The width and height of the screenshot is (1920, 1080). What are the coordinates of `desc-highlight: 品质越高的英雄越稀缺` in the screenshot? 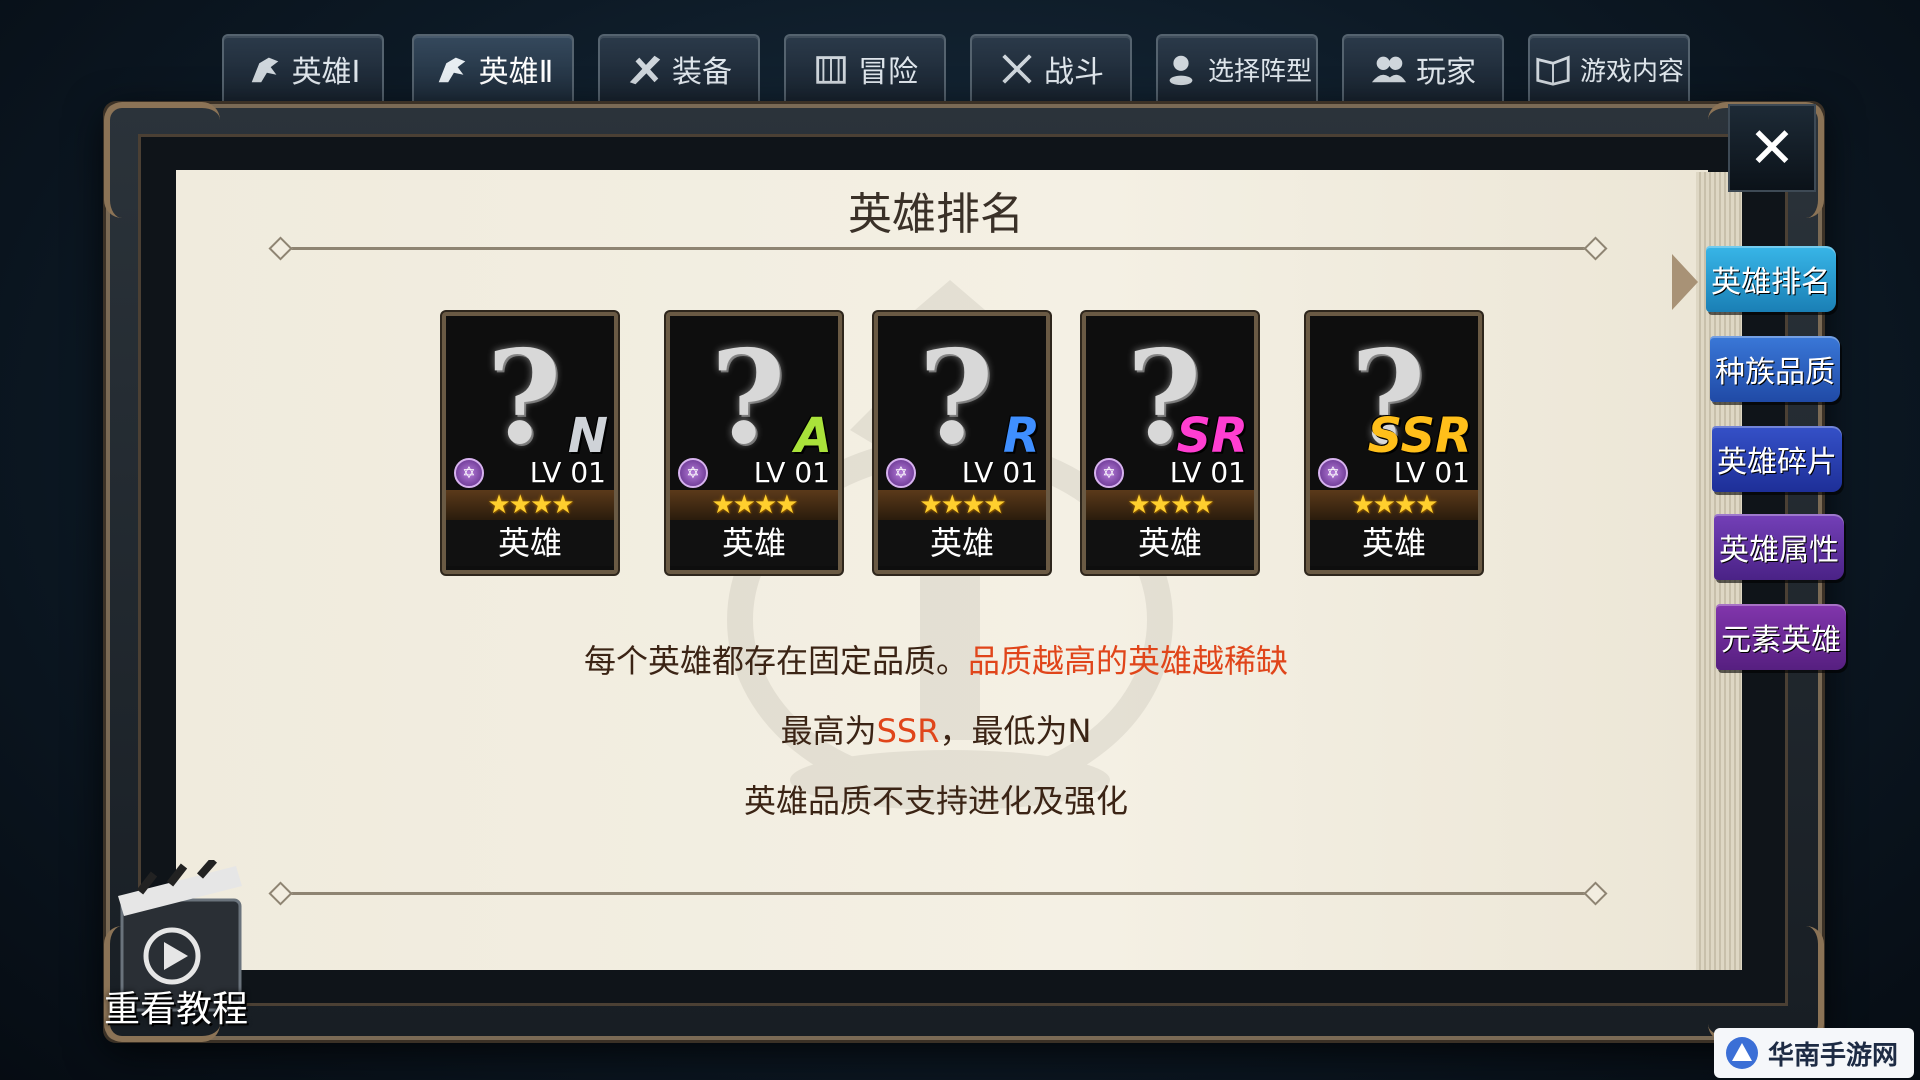 It's located at (1128, 661).